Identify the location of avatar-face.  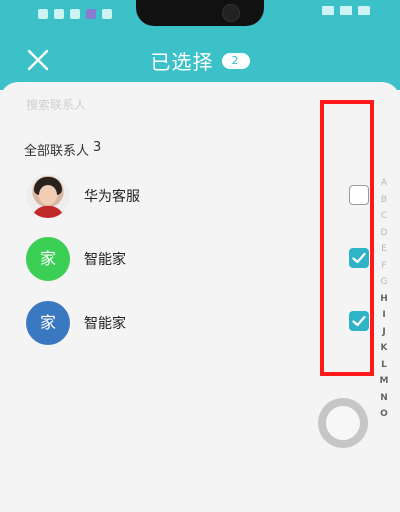
(48, 195).